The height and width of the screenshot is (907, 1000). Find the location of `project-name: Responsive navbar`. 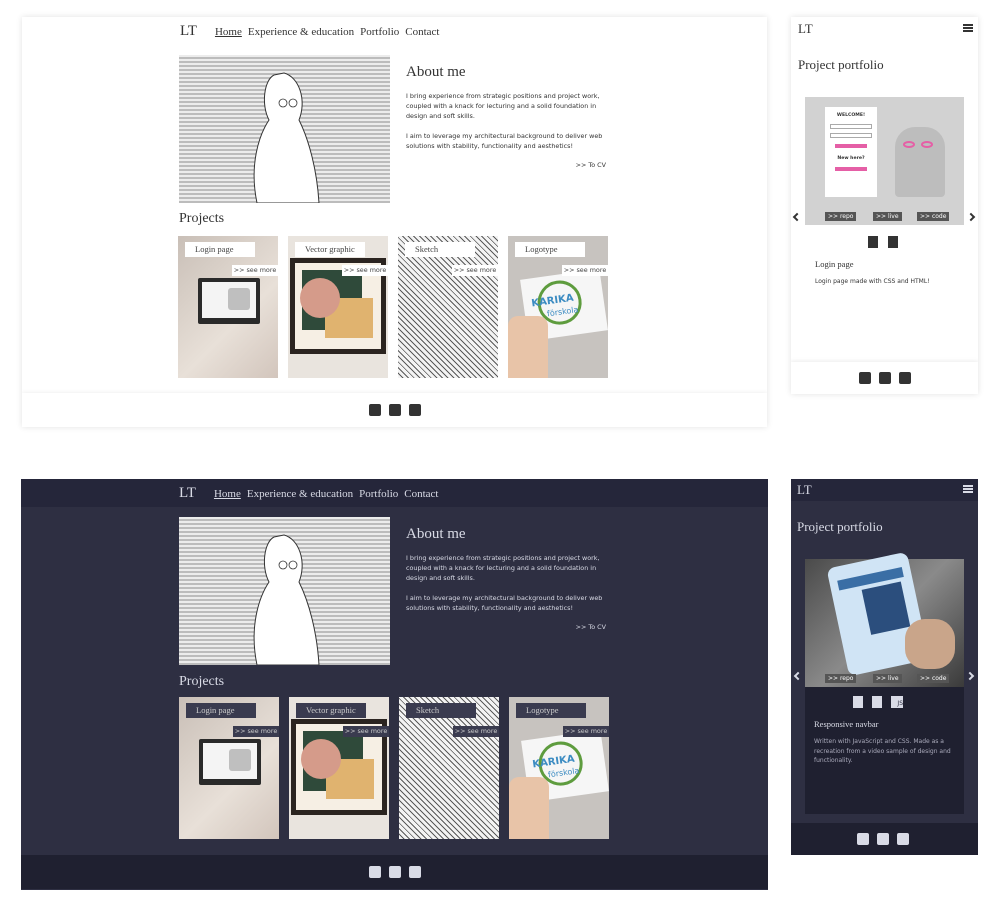

project-name: Responsive navbar is located at coordinates (846, 724).